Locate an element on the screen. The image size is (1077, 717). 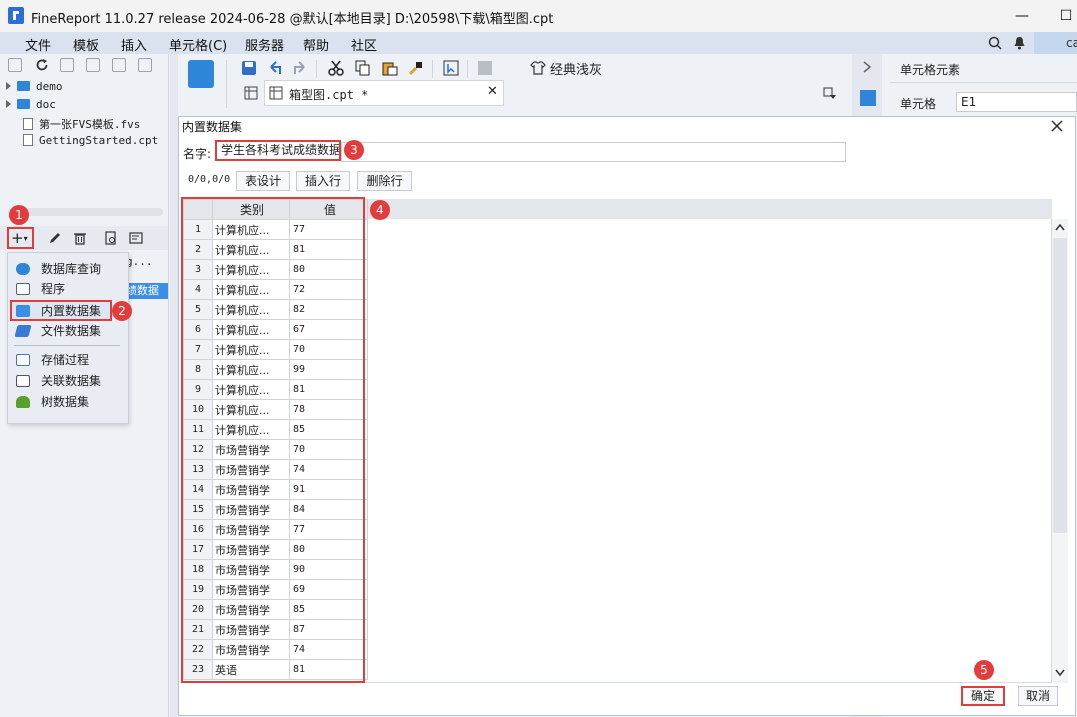
edit-icon is located at coordinates (55, 238).